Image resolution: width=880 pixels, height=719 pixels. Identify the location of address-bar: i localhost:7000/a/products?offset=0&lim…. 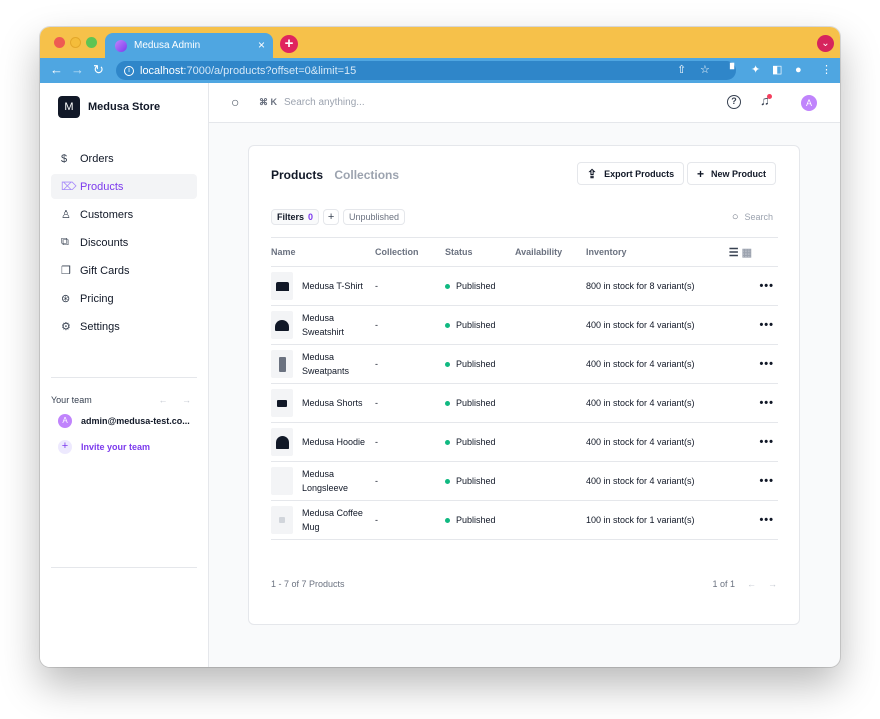
(426, 70).